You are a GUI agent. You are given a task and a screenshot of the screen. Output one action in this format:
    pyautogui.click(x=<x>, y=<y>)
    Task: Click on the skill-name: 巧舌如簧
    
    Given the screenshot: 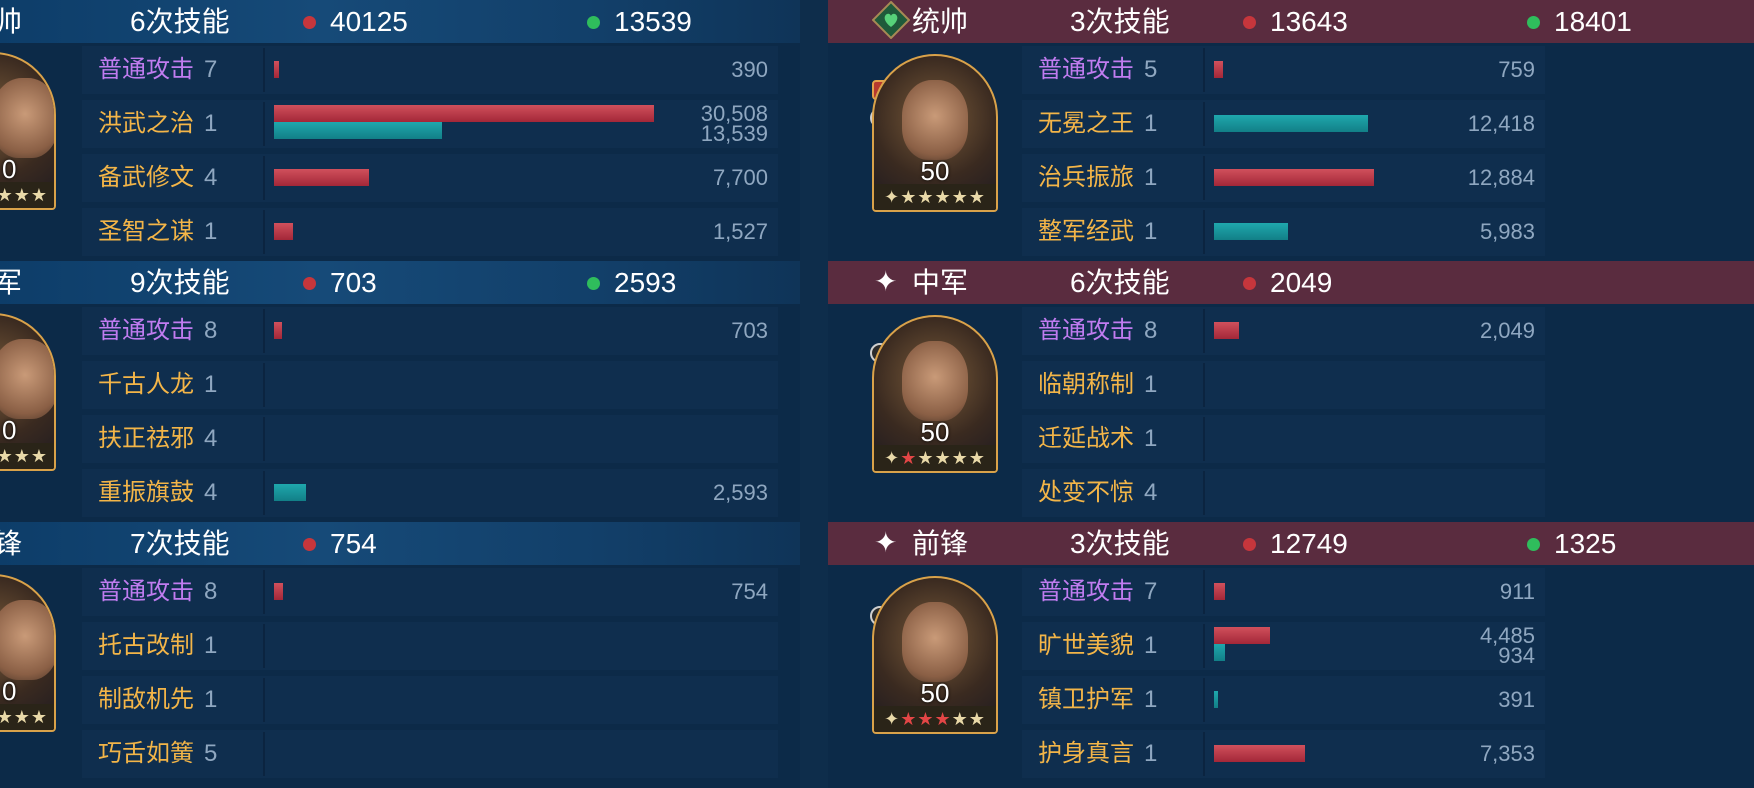 What is the action you would take?
    pyautogui.click(x=146, y=753)
    